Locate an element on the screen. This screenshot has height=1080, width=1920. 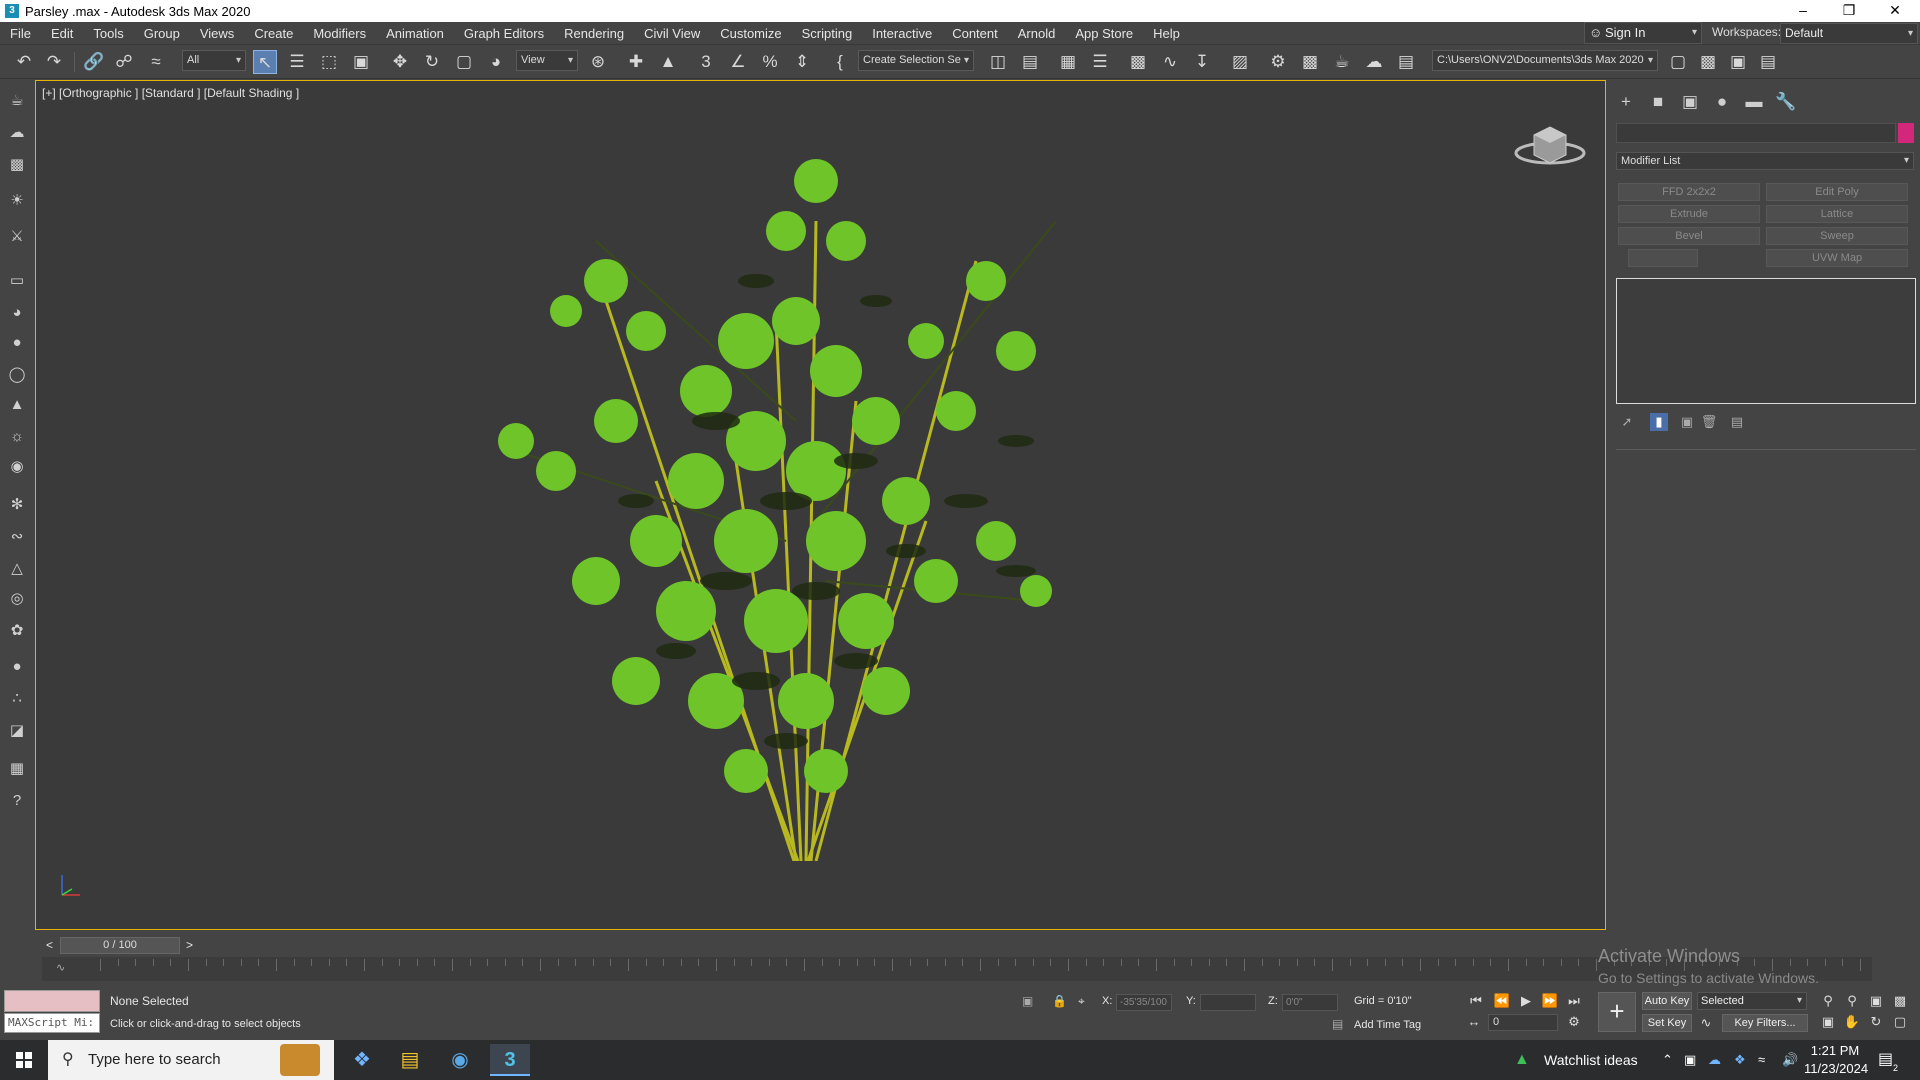
rotate-icon: ↻ is located at coordinates (432, 62).